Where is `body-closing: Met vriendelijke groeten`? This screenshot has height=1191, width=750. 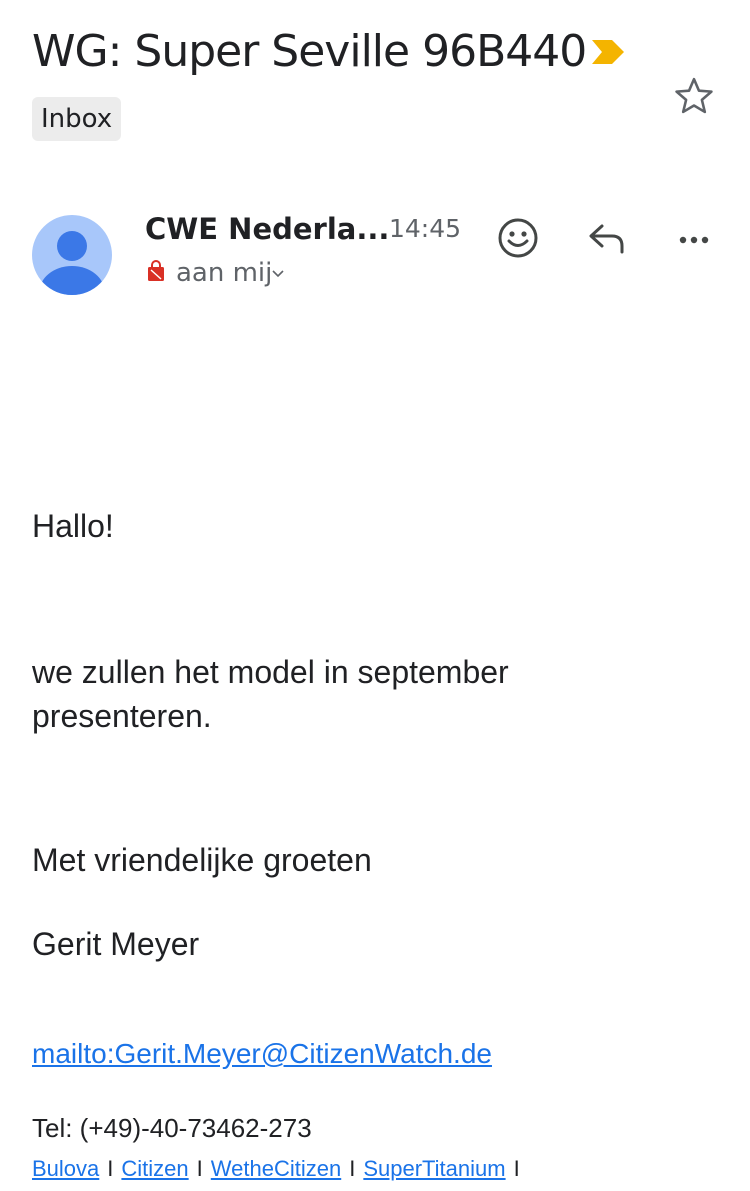 body-closing: Met vriendelijke groeten is located at coordinates (202, 860).